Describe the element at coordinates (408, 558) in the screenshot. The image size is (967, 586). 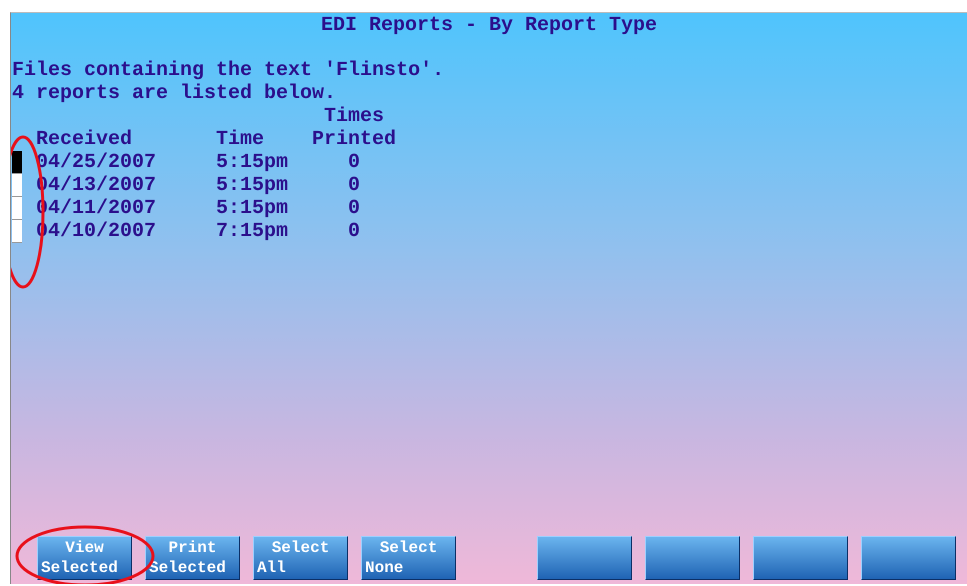
I see `function-key-button: Select None` at that location.